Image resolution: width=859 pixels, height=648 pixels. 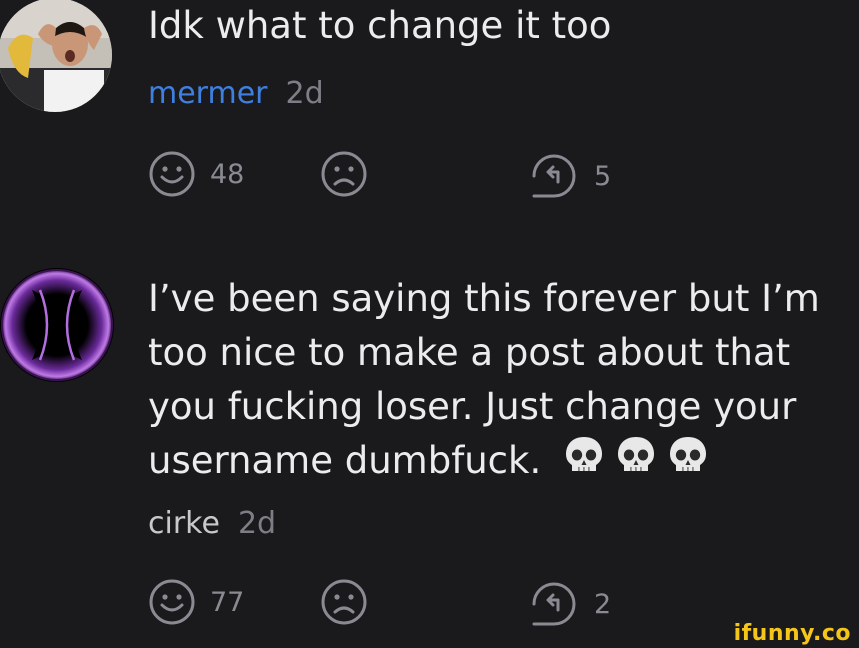 I want to click on purple-orb-icon, so click(x=57, y=325).